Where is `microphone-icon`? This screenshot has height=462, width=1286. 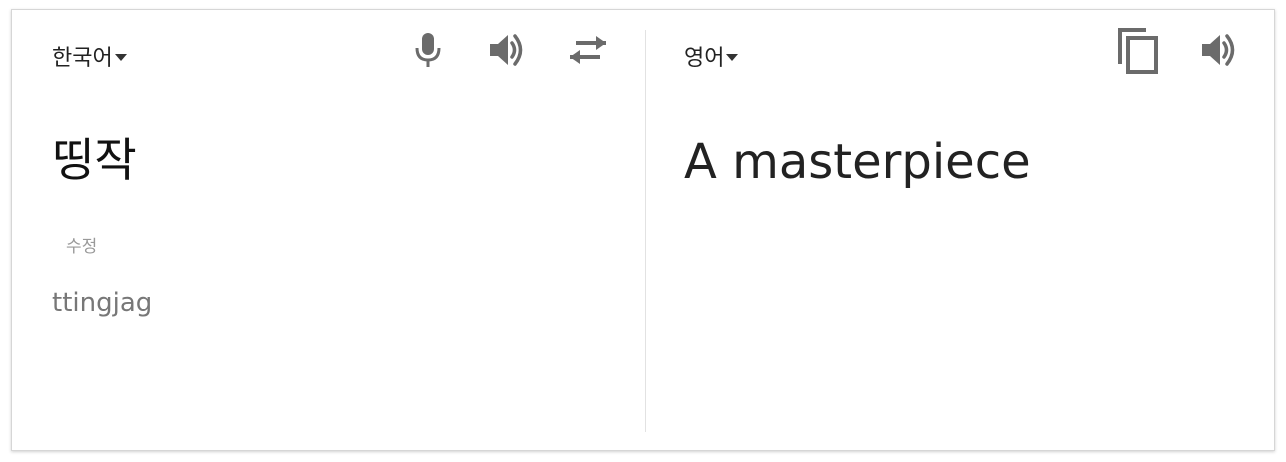 microphone-icon is located at coordinates (428, 50).